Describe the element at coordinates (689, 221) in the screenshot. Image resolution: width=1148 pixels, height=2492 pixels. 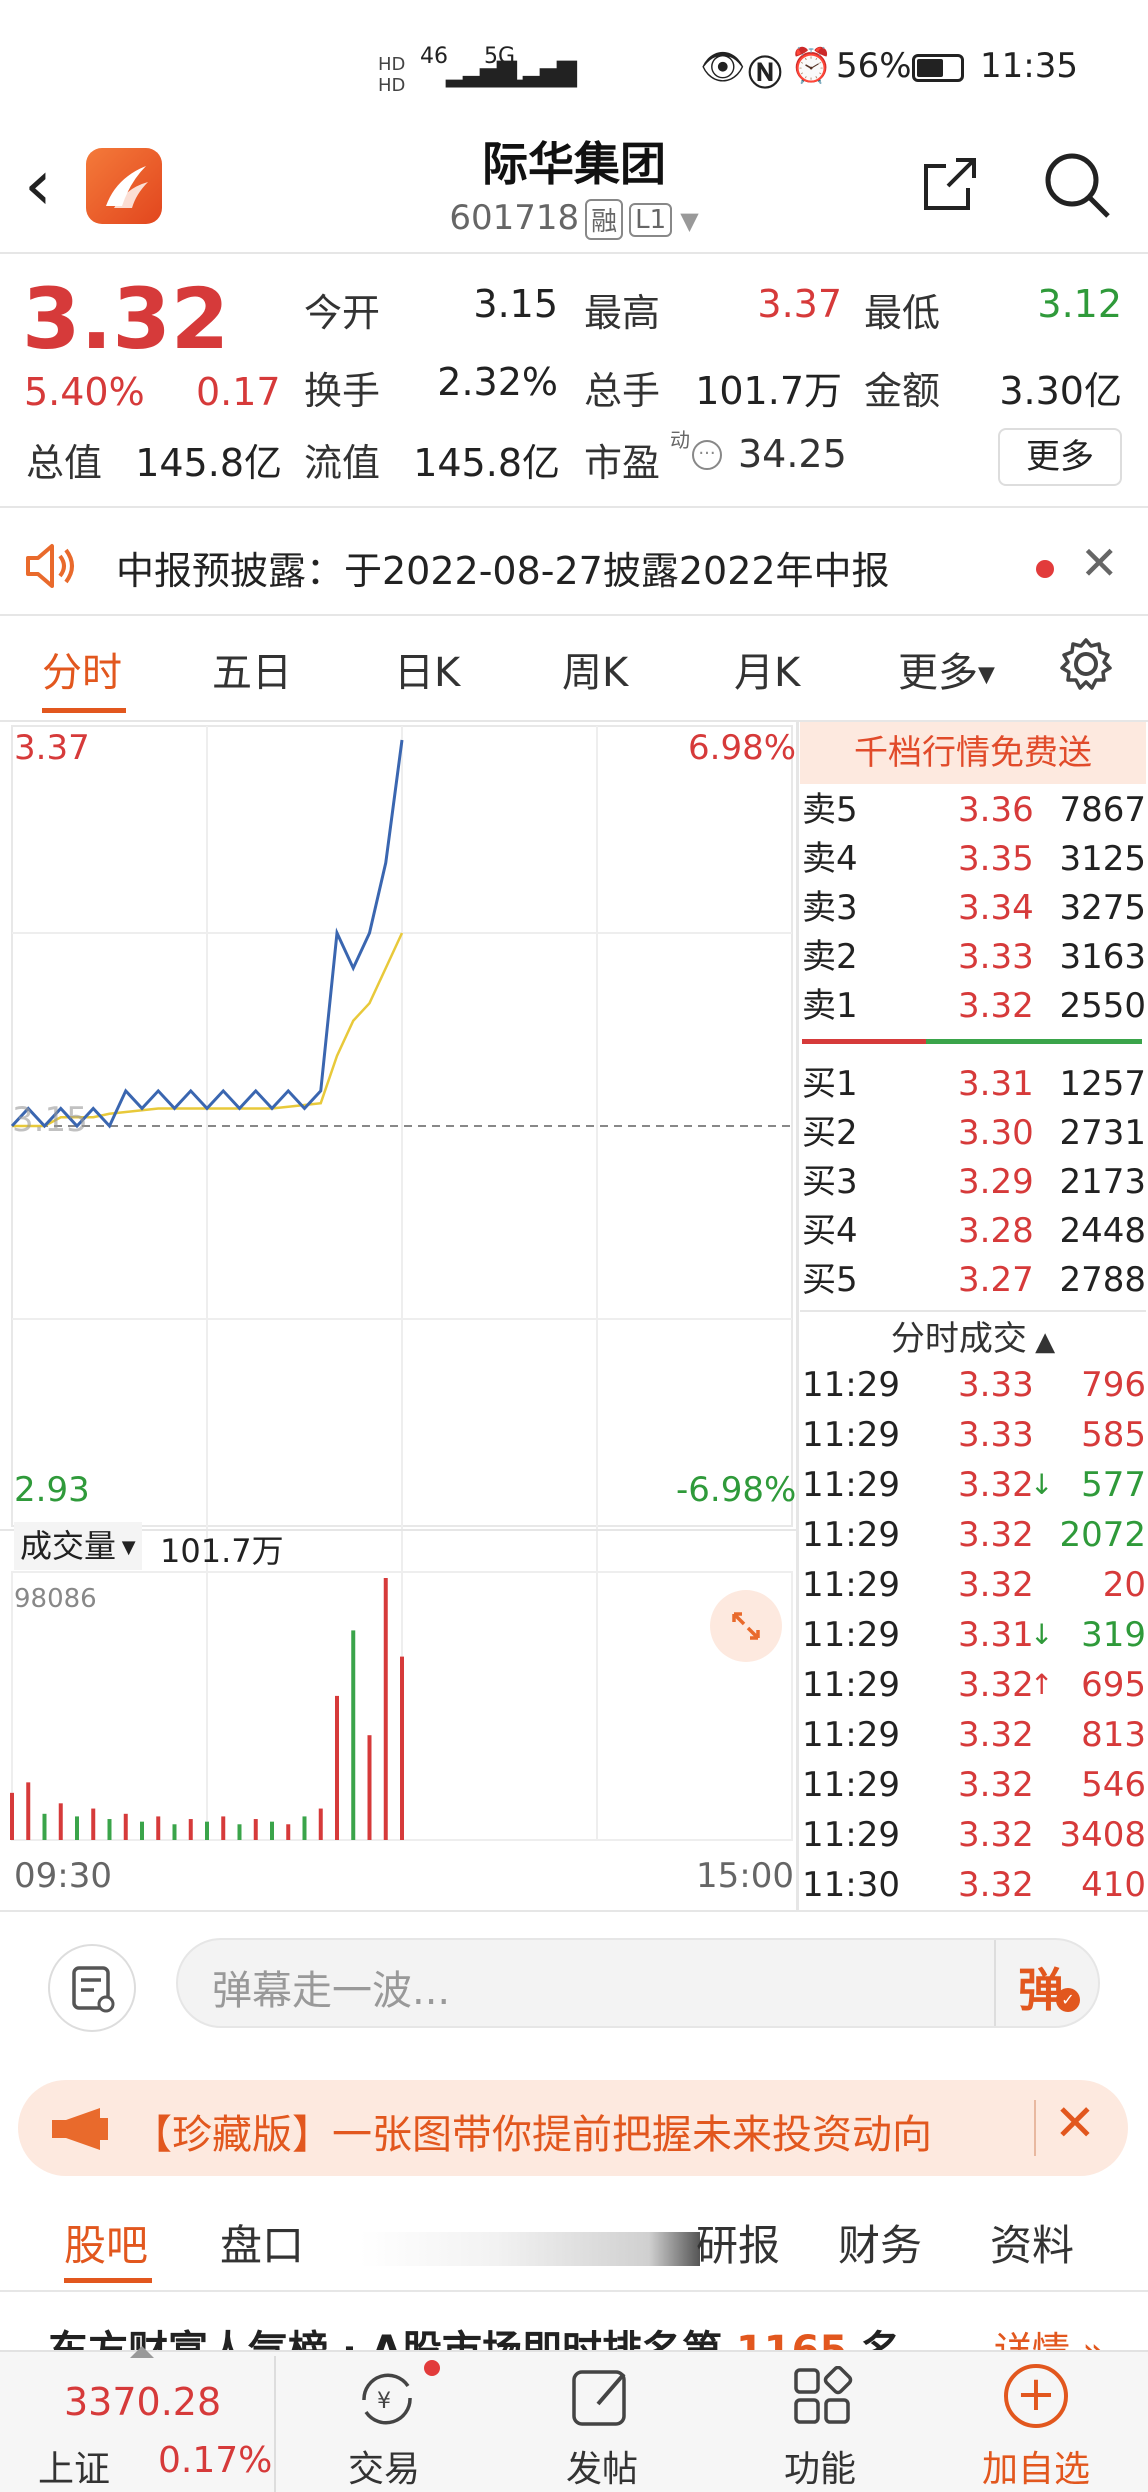
I see `chevron-down-icon: ▼` at that location.